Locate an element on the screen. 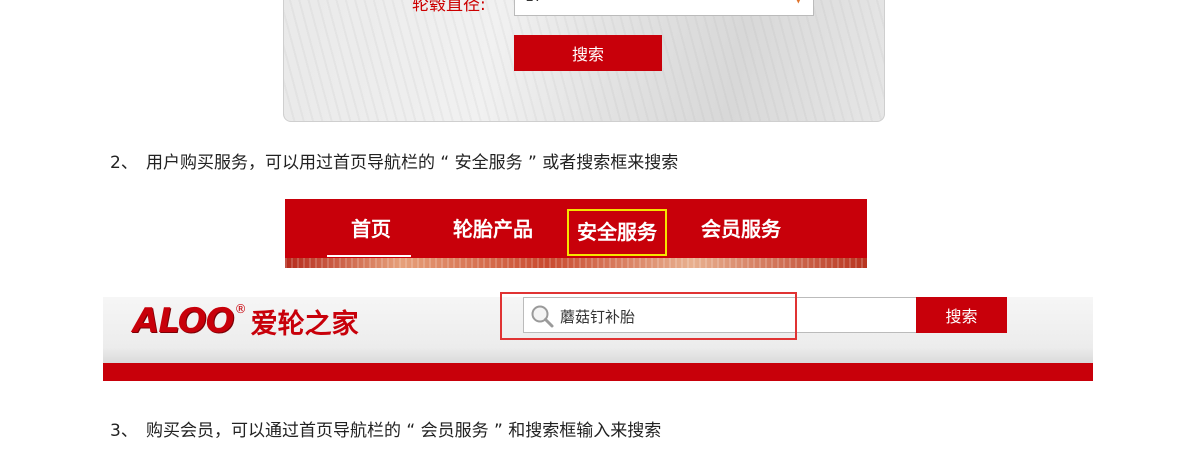 This screenshot has width=1180, height=453. step-2-text: 2、 用户购买服务，可以用过首页导航栏的 “ 安全服务 ” 或者搜索框来搜索 is located at coordinates (394, 160).